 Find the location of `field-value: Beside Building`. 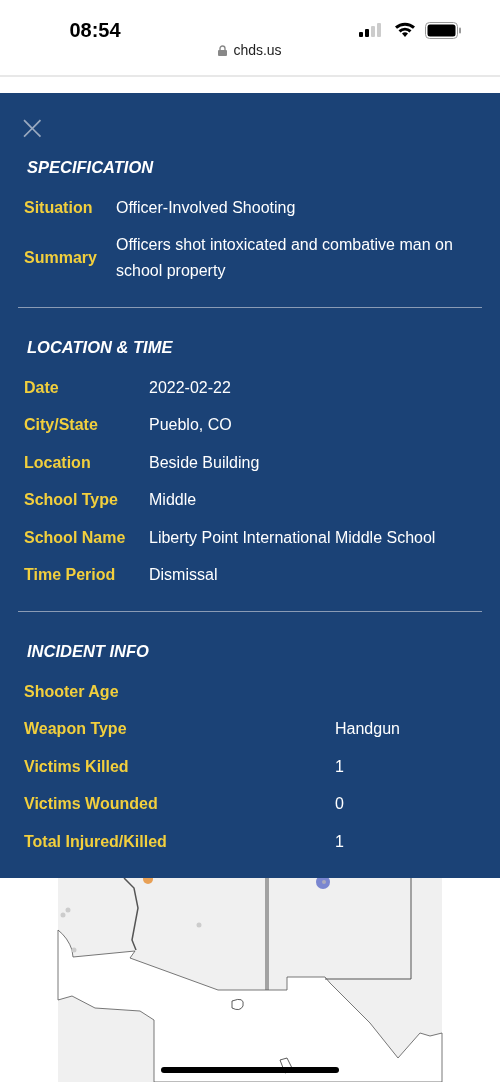

field-value: Beside Building is located at coordinates (205, 462).